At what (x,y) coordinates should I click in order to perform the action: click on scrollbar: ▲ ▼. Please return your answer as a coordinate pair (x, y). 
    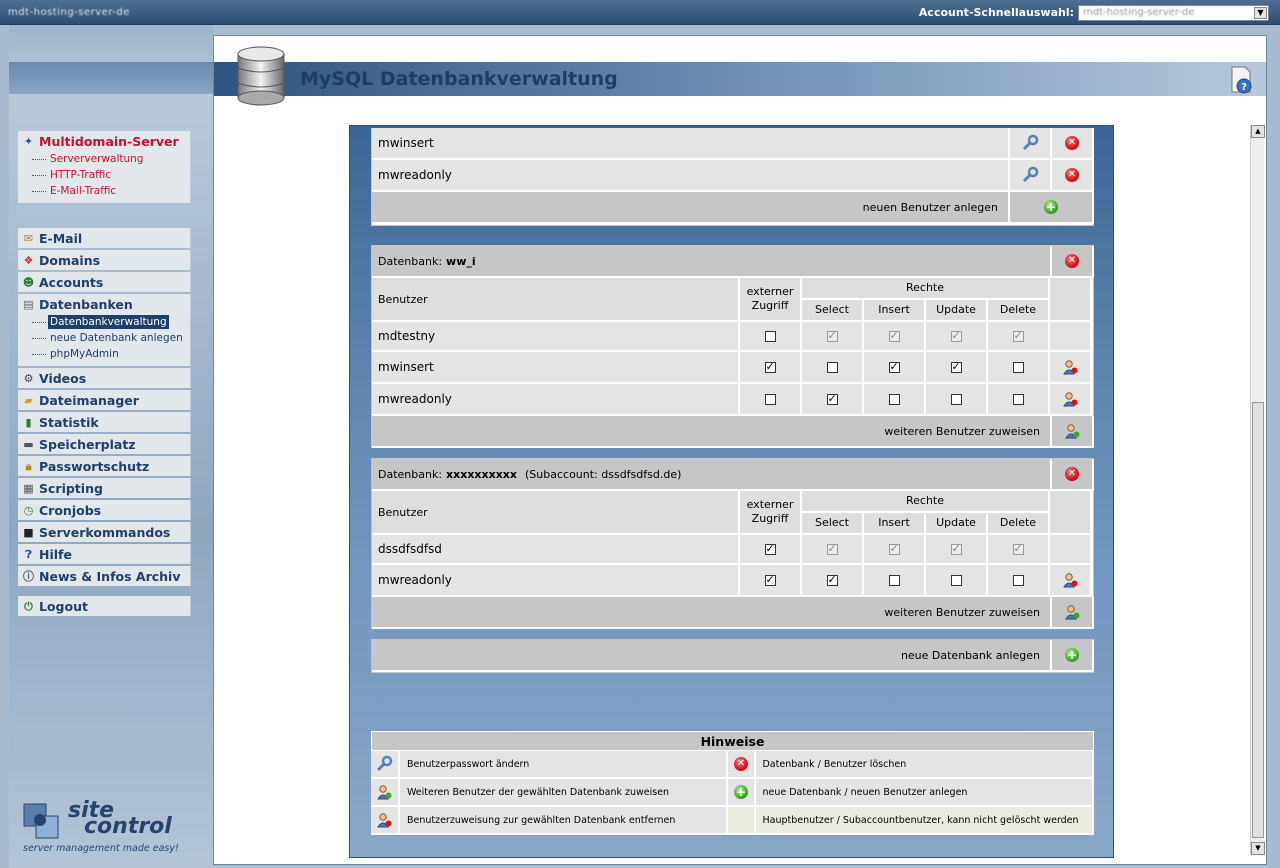
    Looking at the image, I should click on (1257, 490).